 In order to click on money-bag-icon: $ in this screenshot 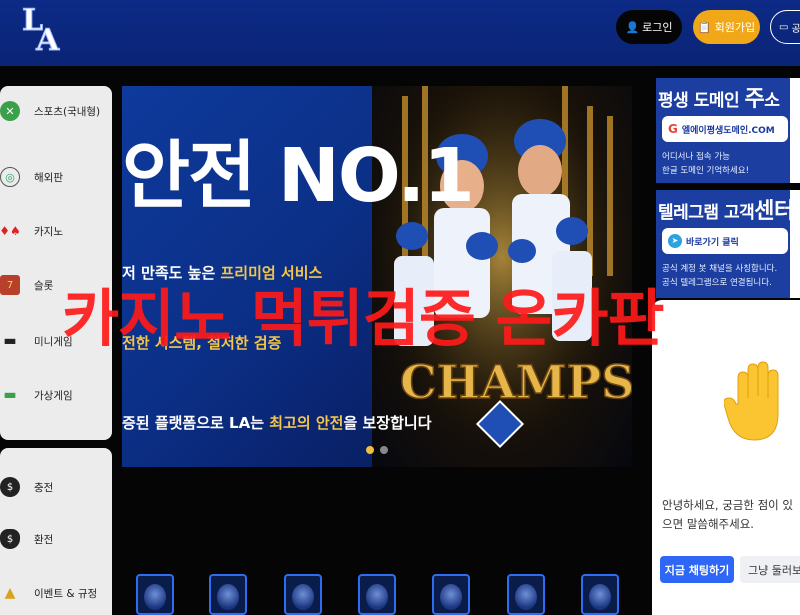, I will do `click(10, 539)`.